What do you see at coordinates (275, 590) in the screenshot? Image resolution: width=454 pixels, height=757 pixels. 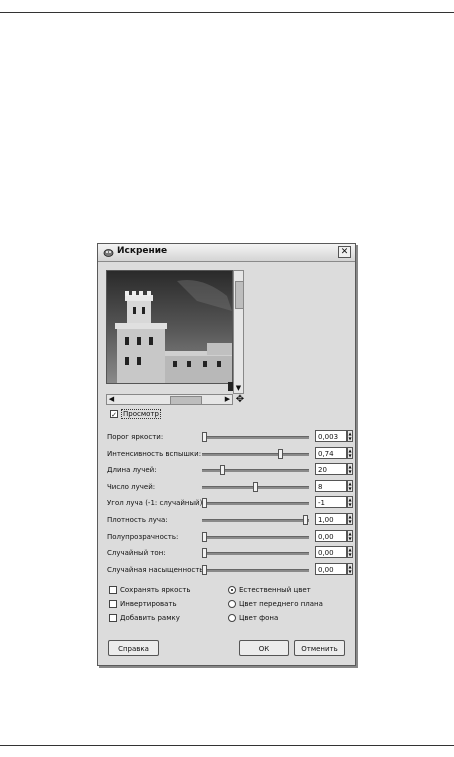 I see `radio-label: Естественный цвет` at bounding box center [275, 590].